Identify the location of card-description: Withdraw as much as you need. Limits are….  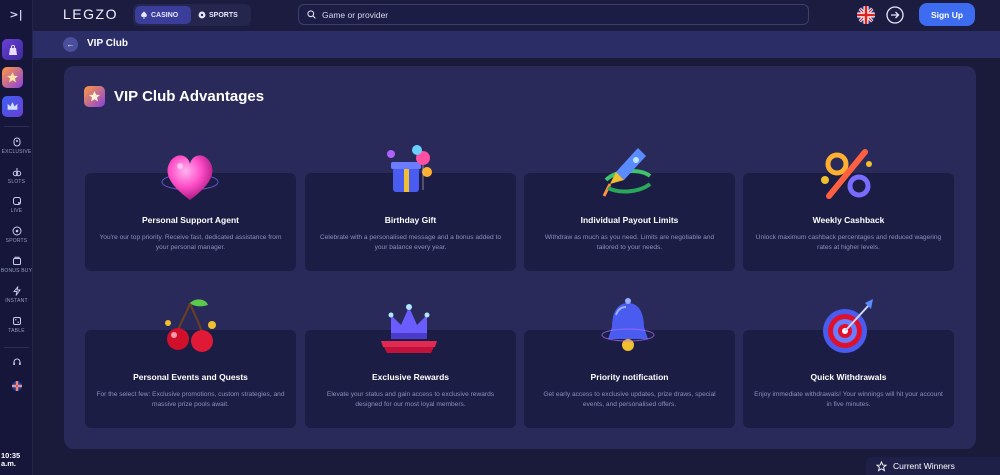
(629, 242).